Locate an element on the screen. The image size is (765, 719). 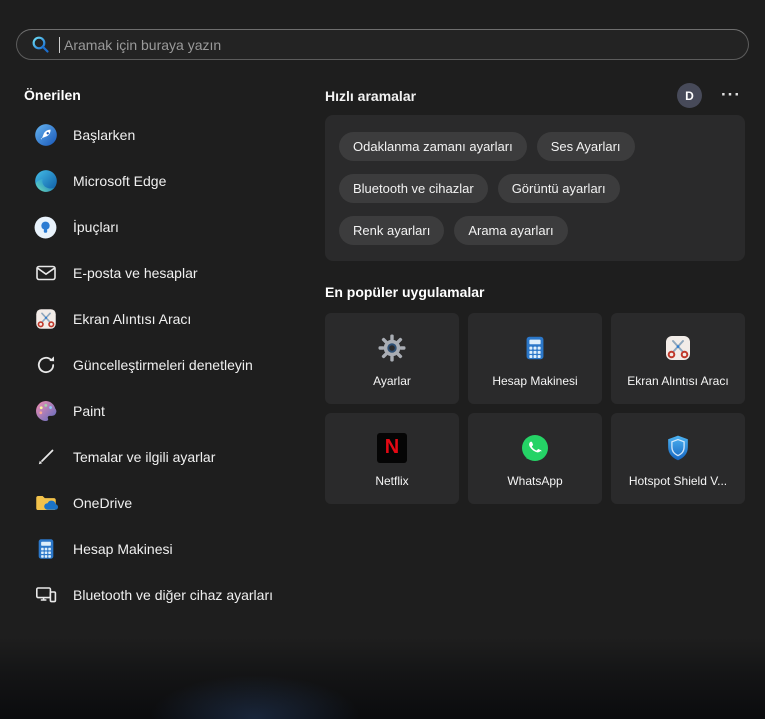
suggested-item-label: İpuçları is located at coordinates (96, 227).